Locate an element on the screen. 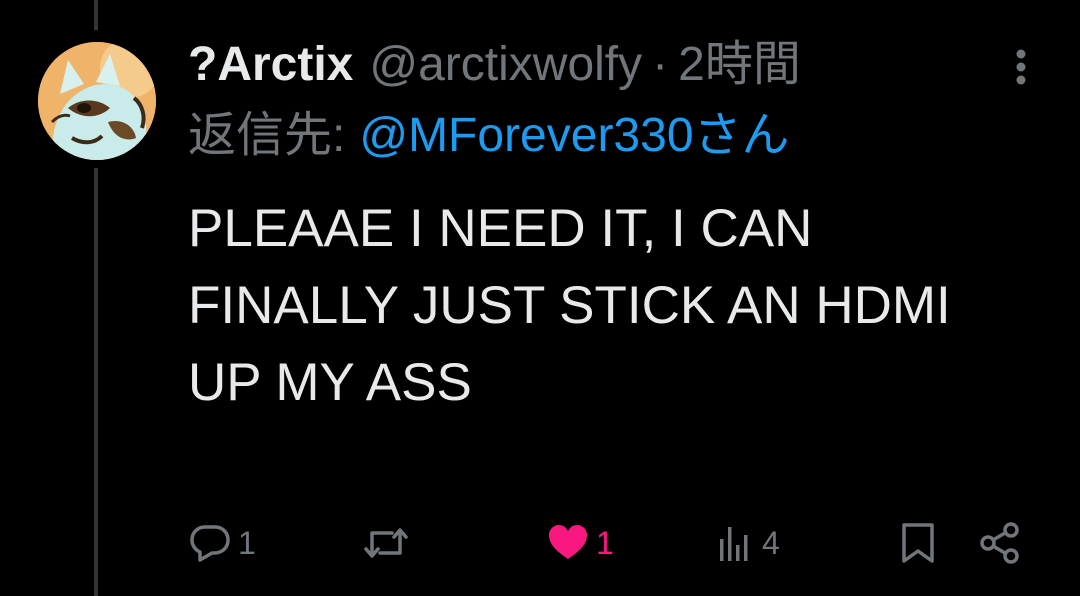  bookmark-button is located at coordinates (918, 543).